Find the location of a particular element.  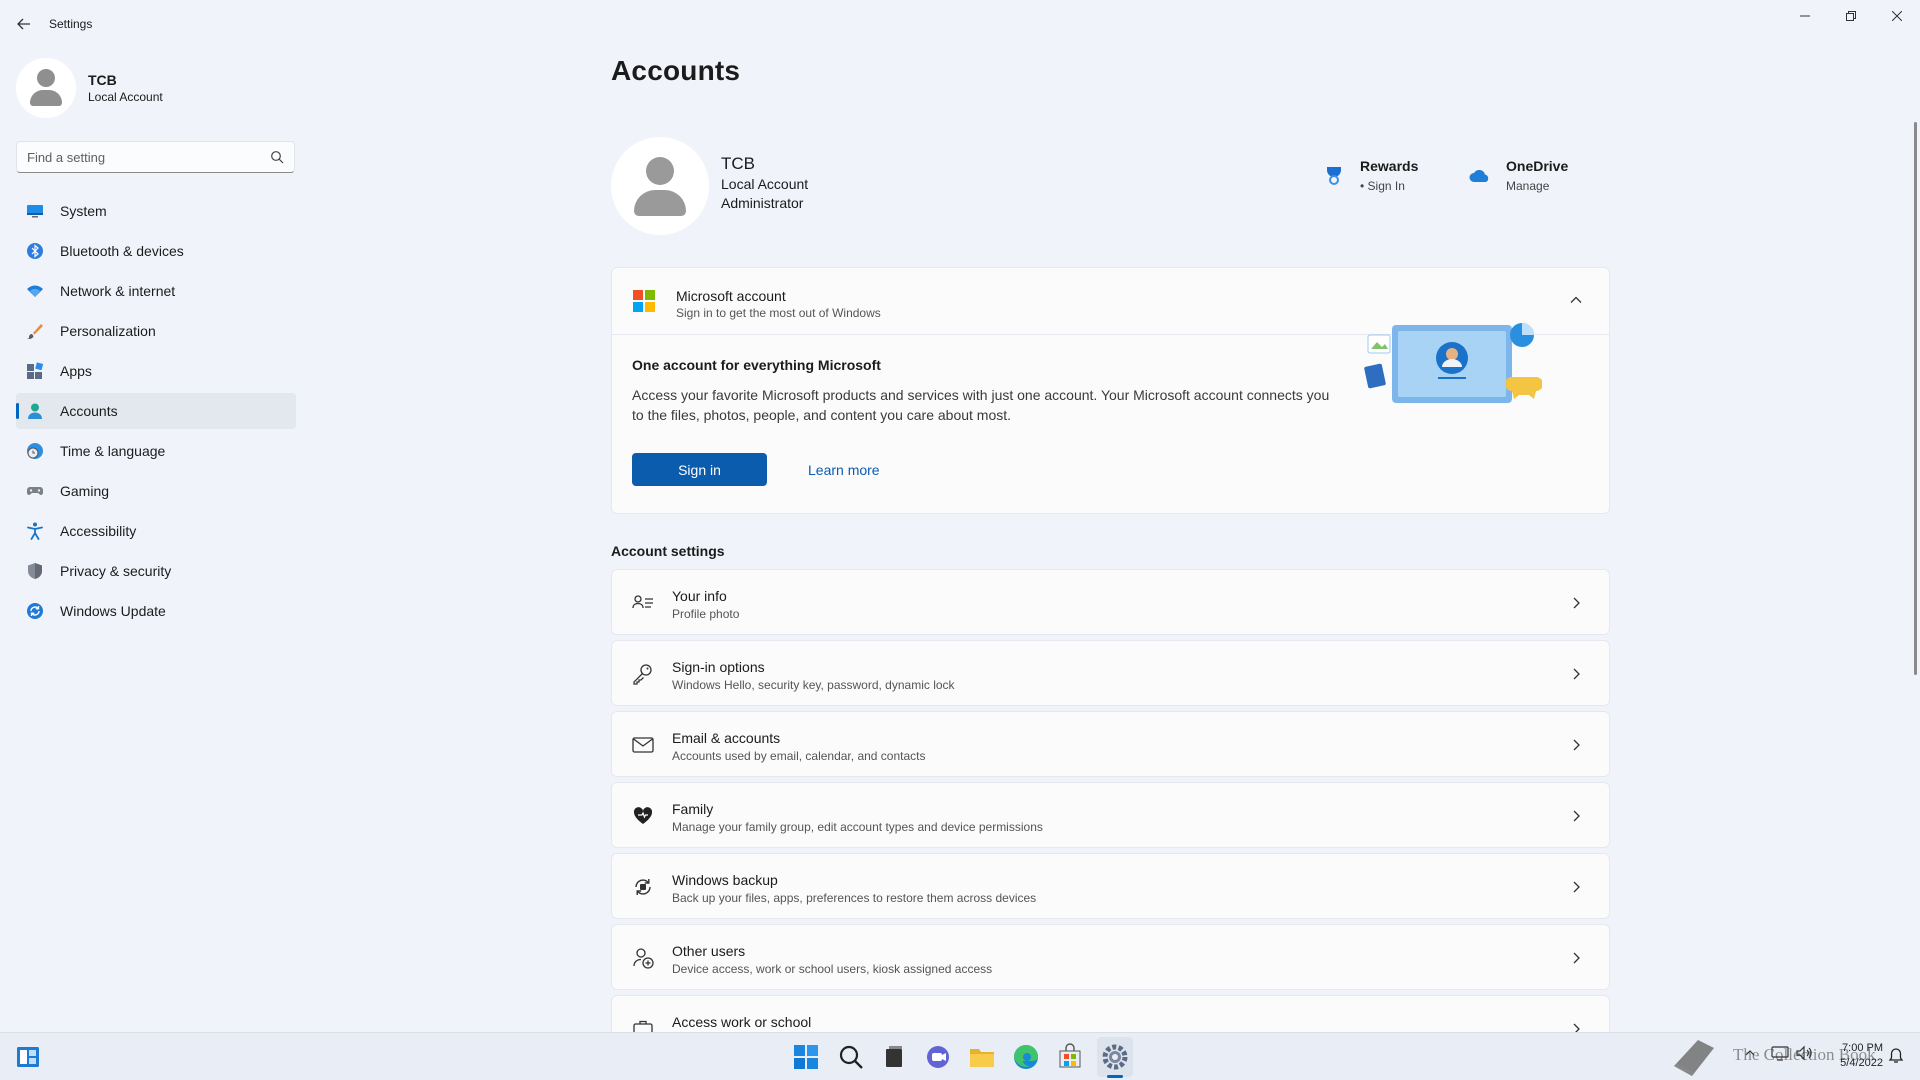

sidebar-item-label: System is located at coordinates (83, 211).